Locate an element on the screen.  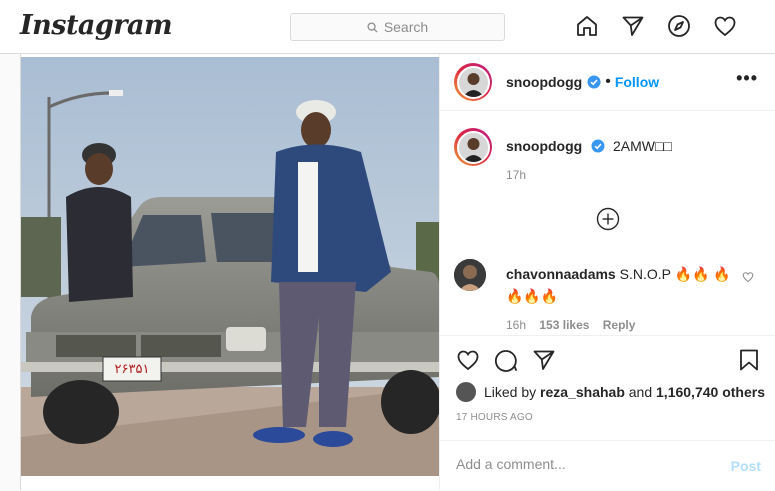
caption-author-avatar is located at coordinates (473, 147).